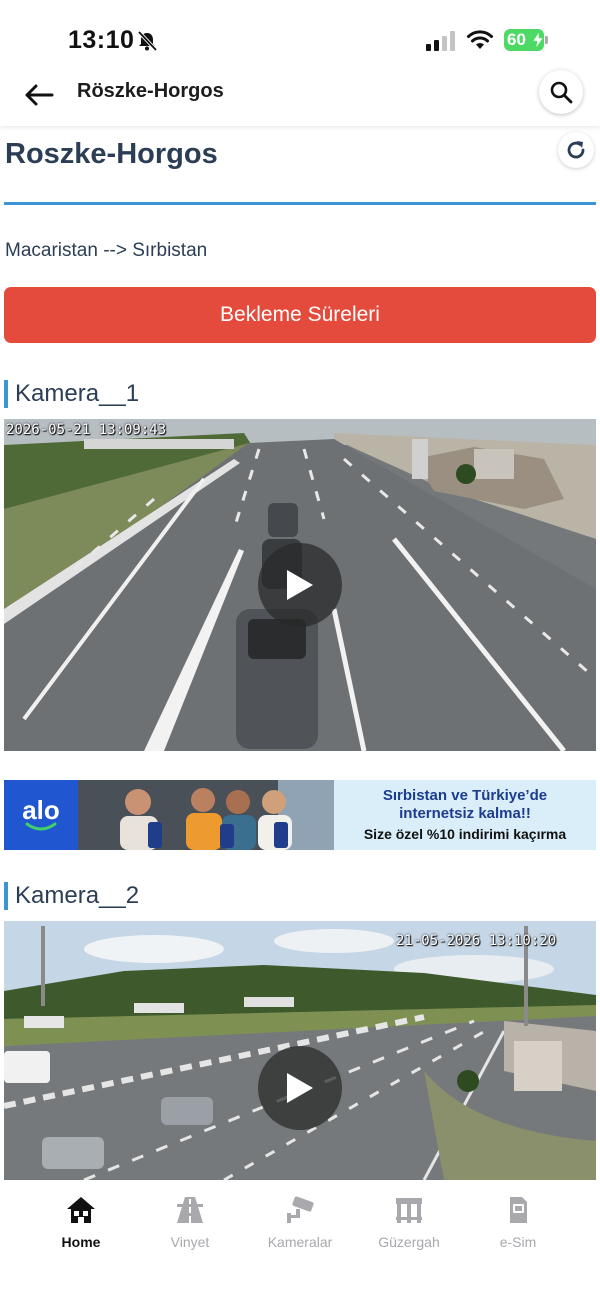  Describe the element at coordinates (409, 1242) in the screenshot. I see `nav-label-guzergah: Güzergah` at that location.